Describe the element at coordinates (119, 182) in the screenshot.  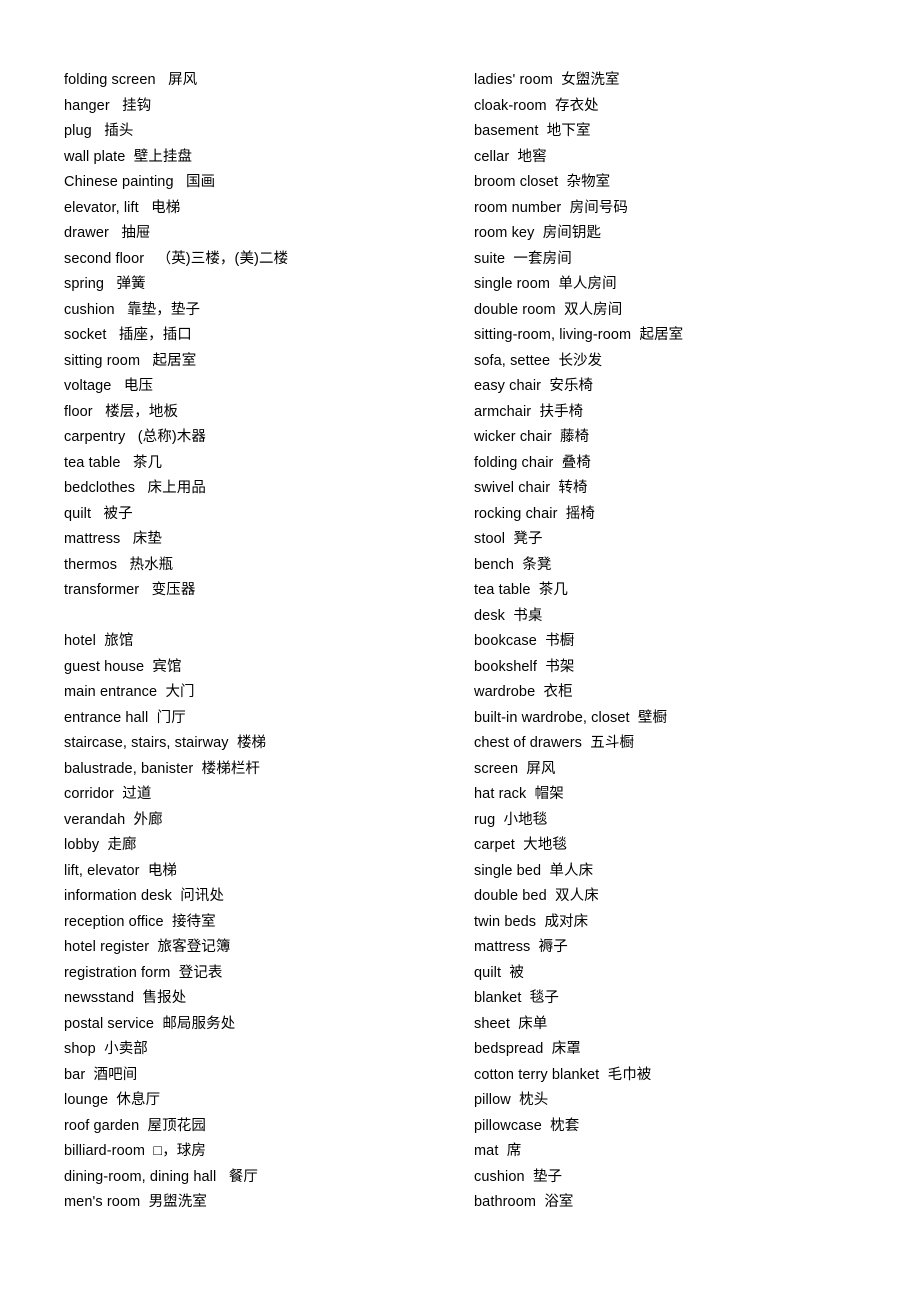
I see `entry-term: Chinese painting` at that location.